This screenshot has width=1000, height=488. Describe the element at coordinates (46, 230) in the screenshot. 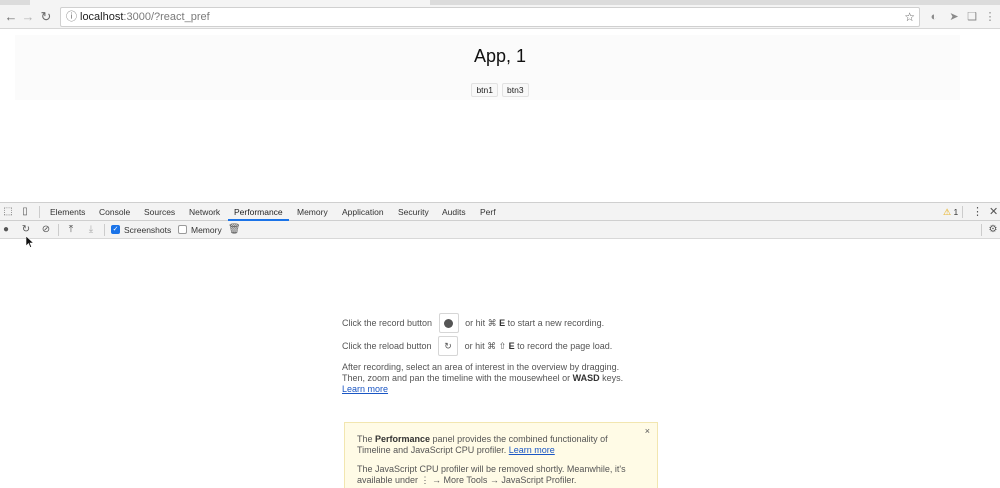

I see `clear-icon: ⊘` at that location.